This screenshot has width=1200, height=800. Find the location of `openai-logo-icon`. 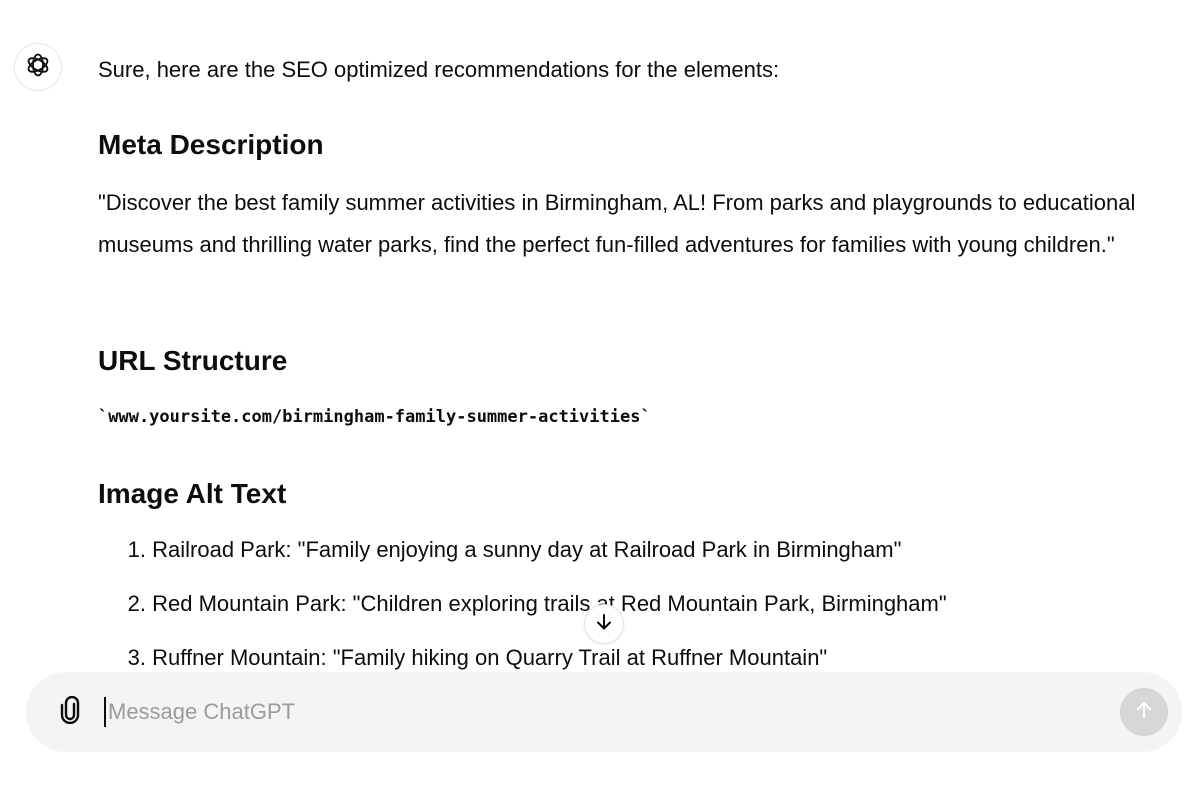

openai-logo-icon is located at coordinates (38, 67).